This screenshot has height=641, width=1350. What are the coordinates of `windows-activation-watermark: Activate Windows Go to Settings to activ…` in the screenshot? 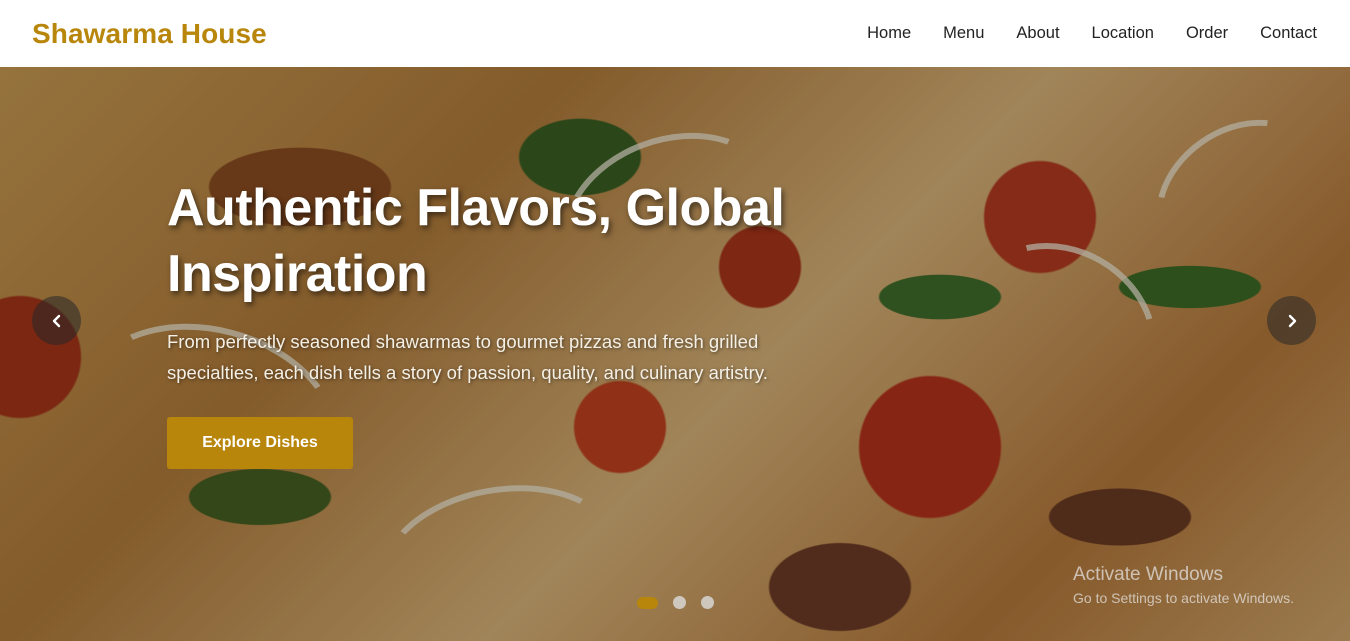 It's located at (1183, 585).